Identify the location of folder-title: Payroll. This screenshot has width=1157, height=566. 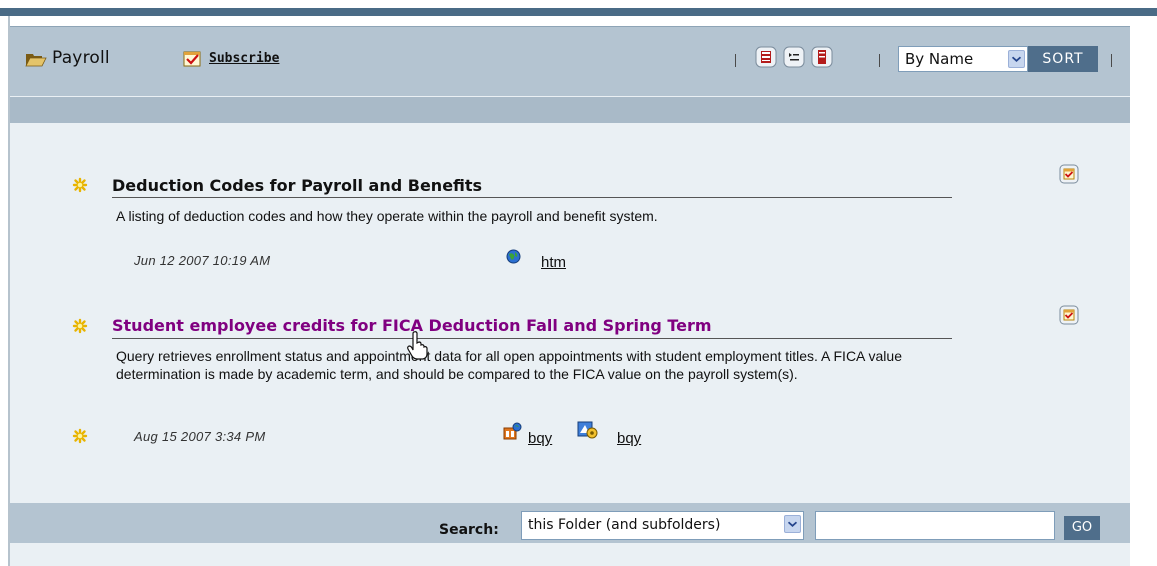
(81, 58).